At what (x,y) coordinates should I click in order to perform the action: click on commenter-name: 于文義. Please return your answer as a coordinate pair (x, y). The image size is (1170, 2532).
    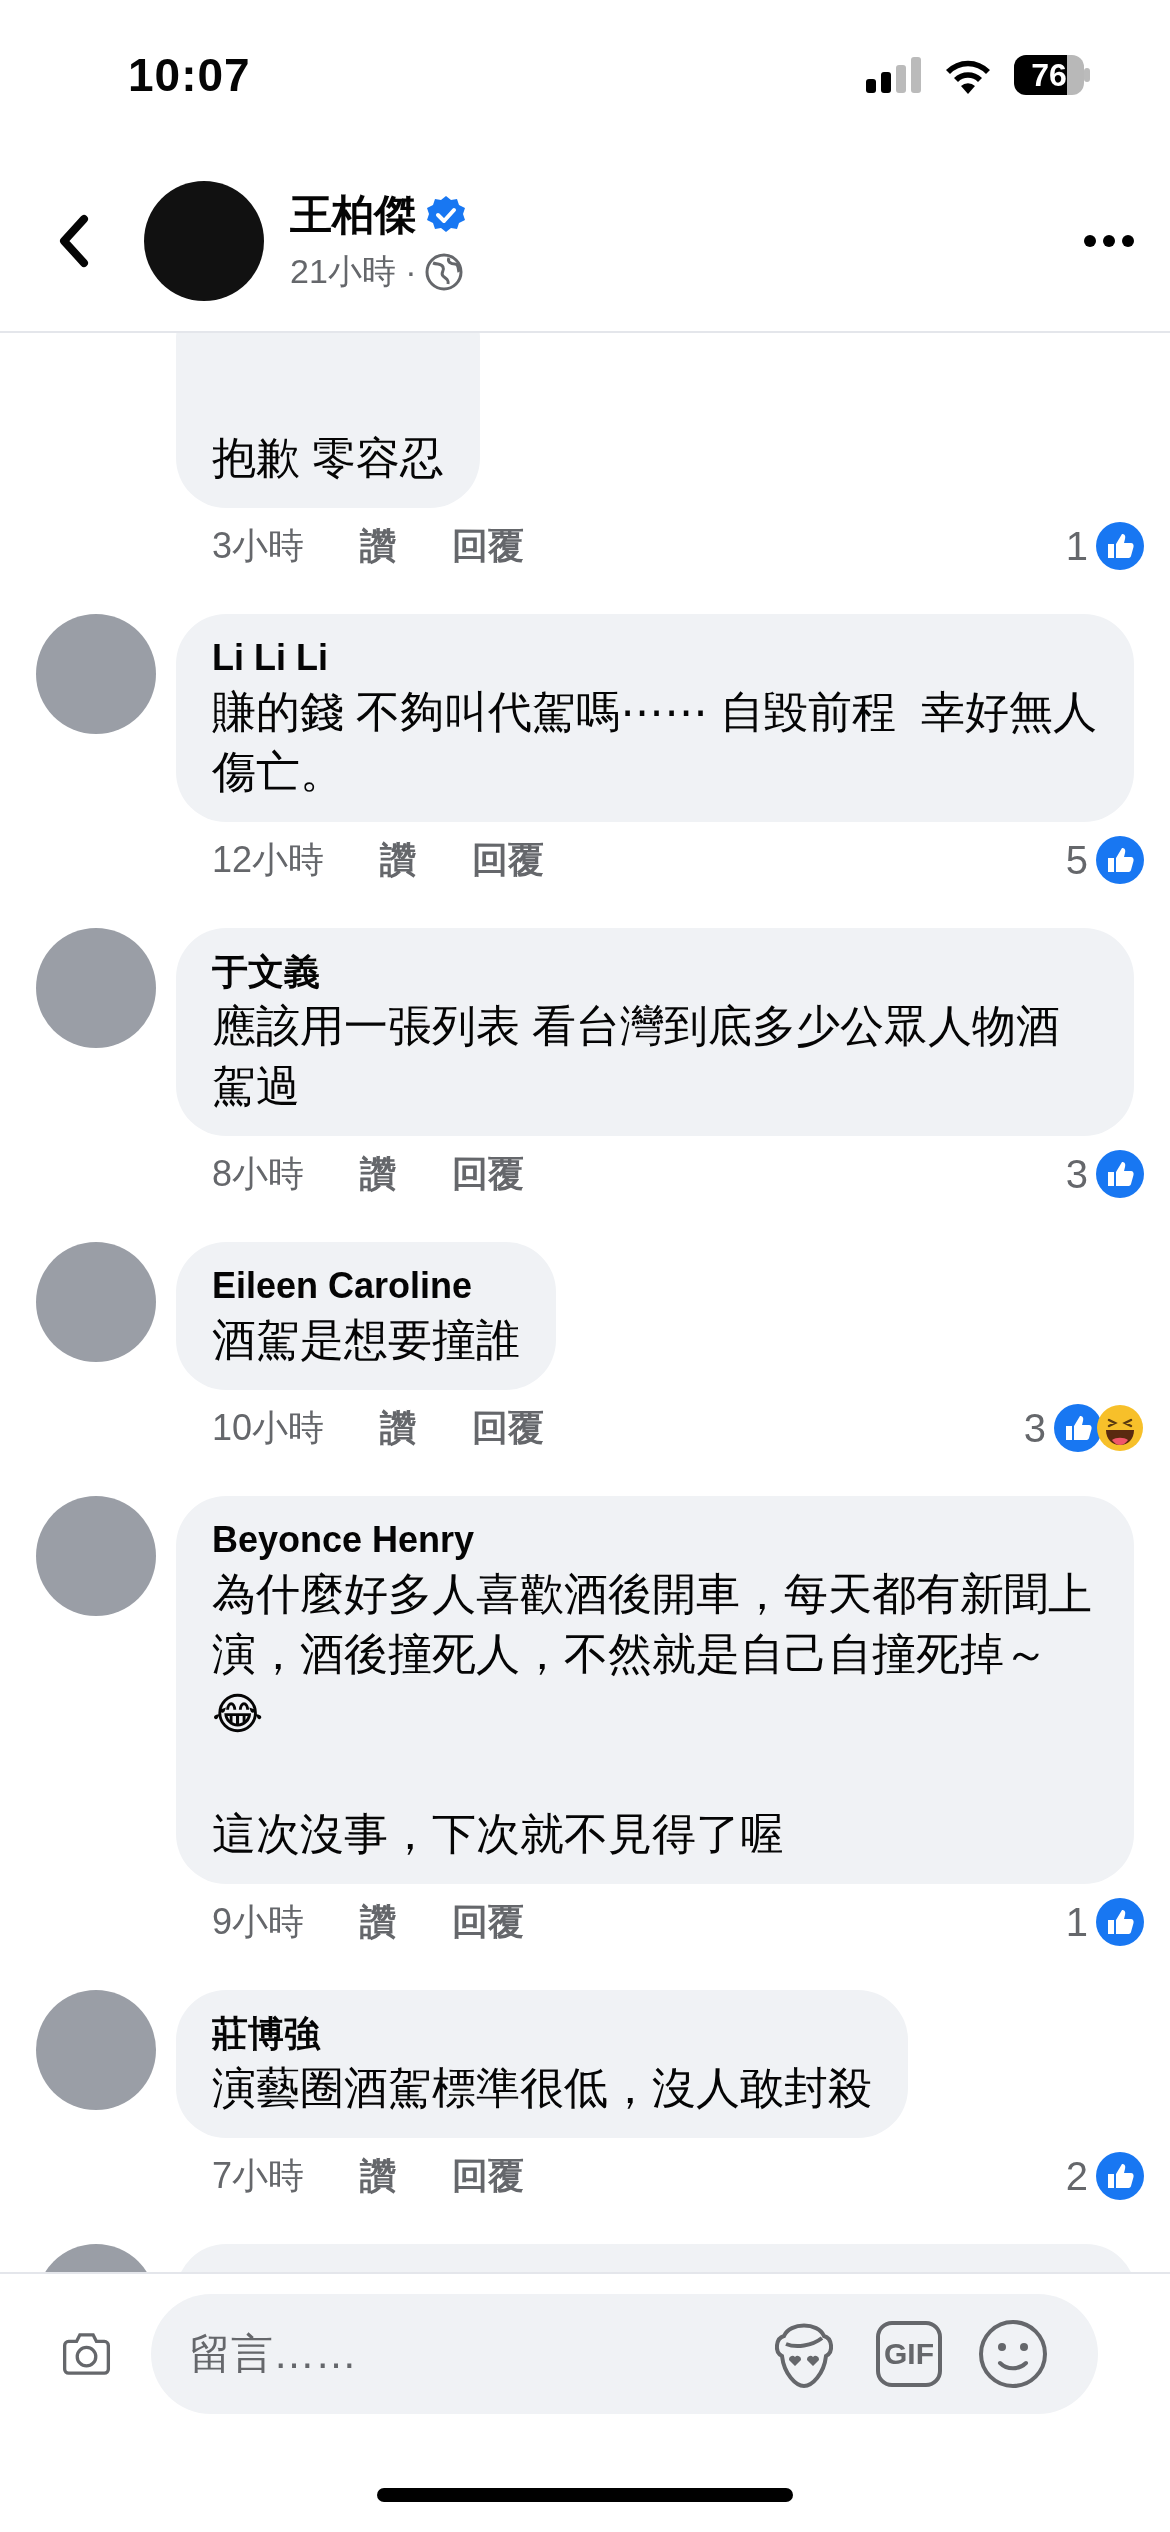
    Looking at the image, I should click on (655, 972).